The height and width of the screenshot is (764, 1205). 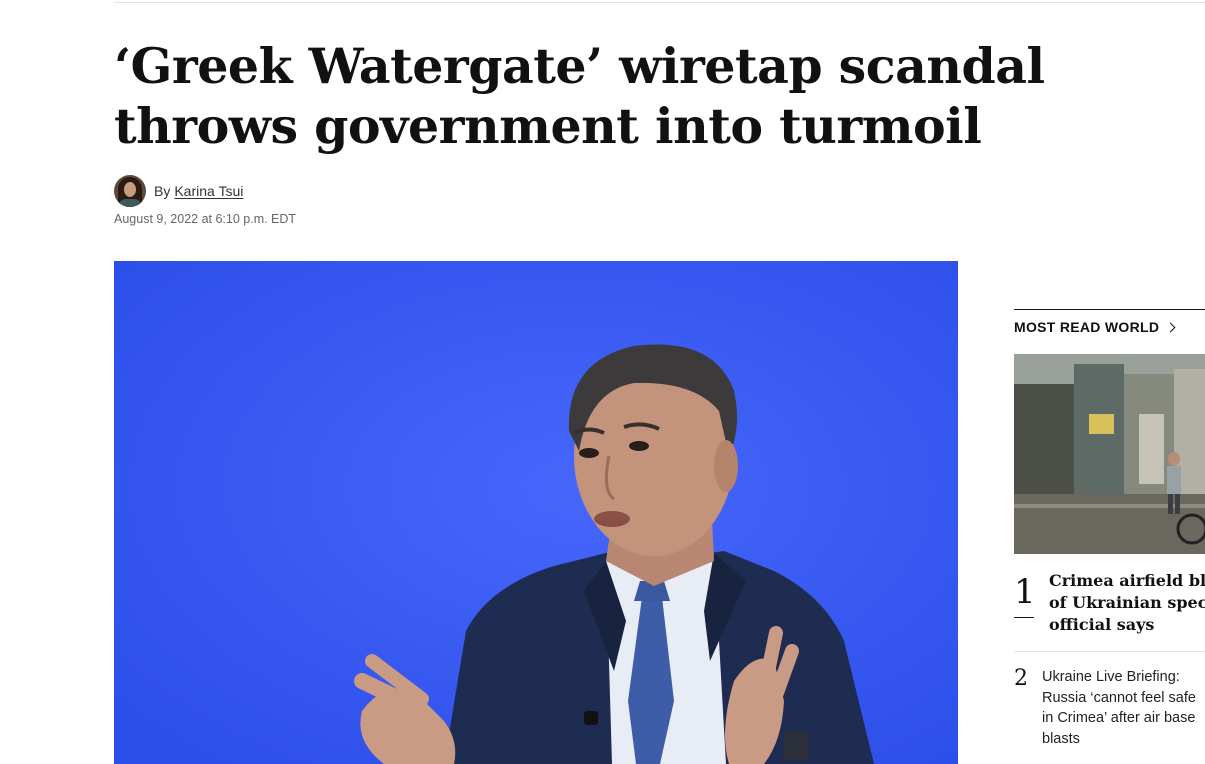 What do you see at coordinates (130, 191) in the screenshot?
I see `author-avatar` at bounding box center [130, 191].